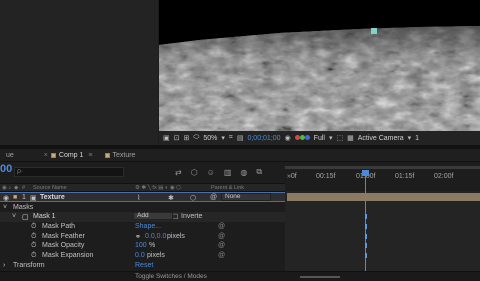  What do you see at coordinates (231, 138) in the screenshot?
I see `fit-icon: ⌗` at bounding box center [231, 138].